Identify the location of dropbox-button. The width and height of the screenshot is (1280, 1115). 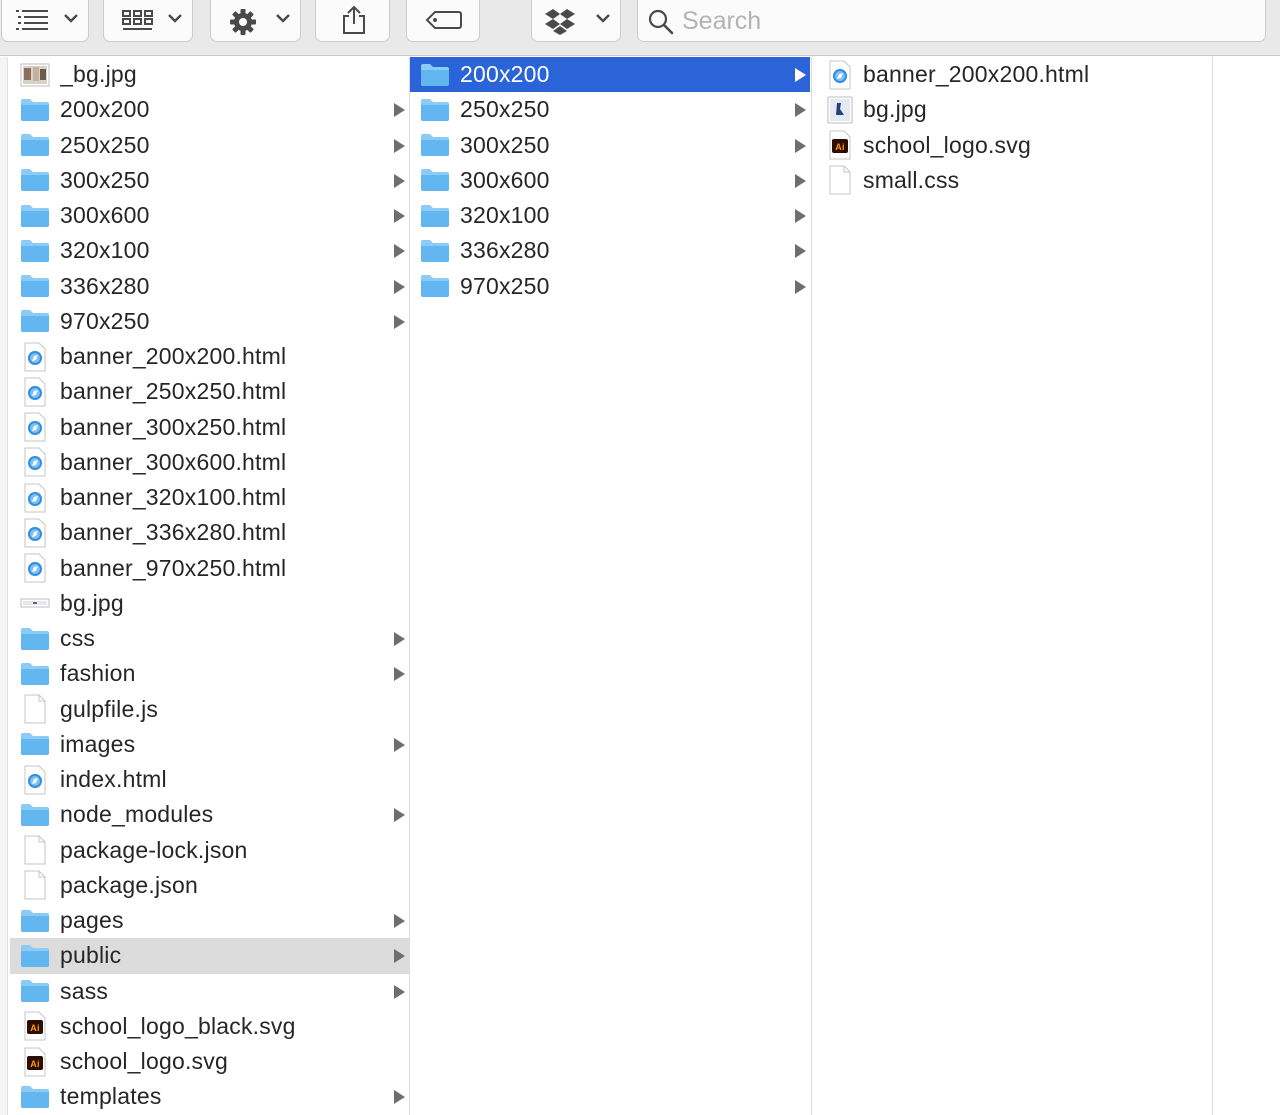
(576, 21).